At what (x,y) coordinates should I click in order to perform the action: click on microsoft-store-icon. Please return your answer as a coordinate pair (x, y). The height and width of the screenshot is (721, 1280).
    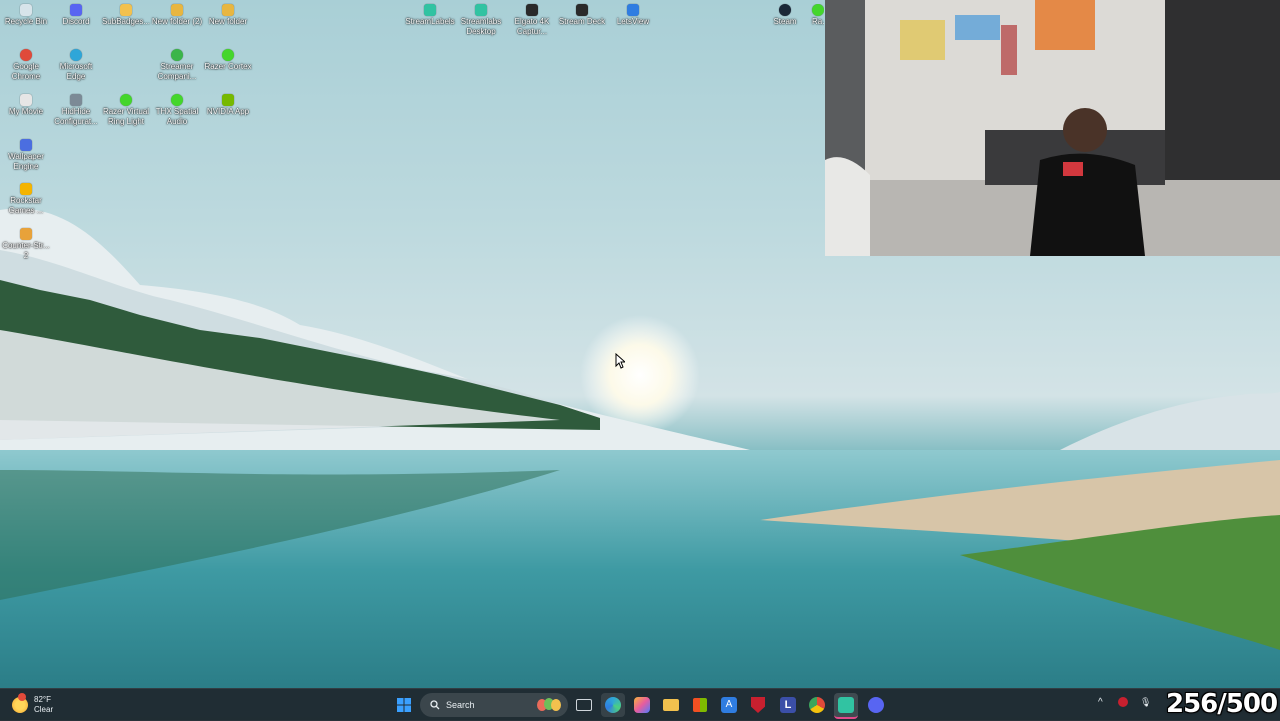
    Looking at the image, I should click on (700, 705).